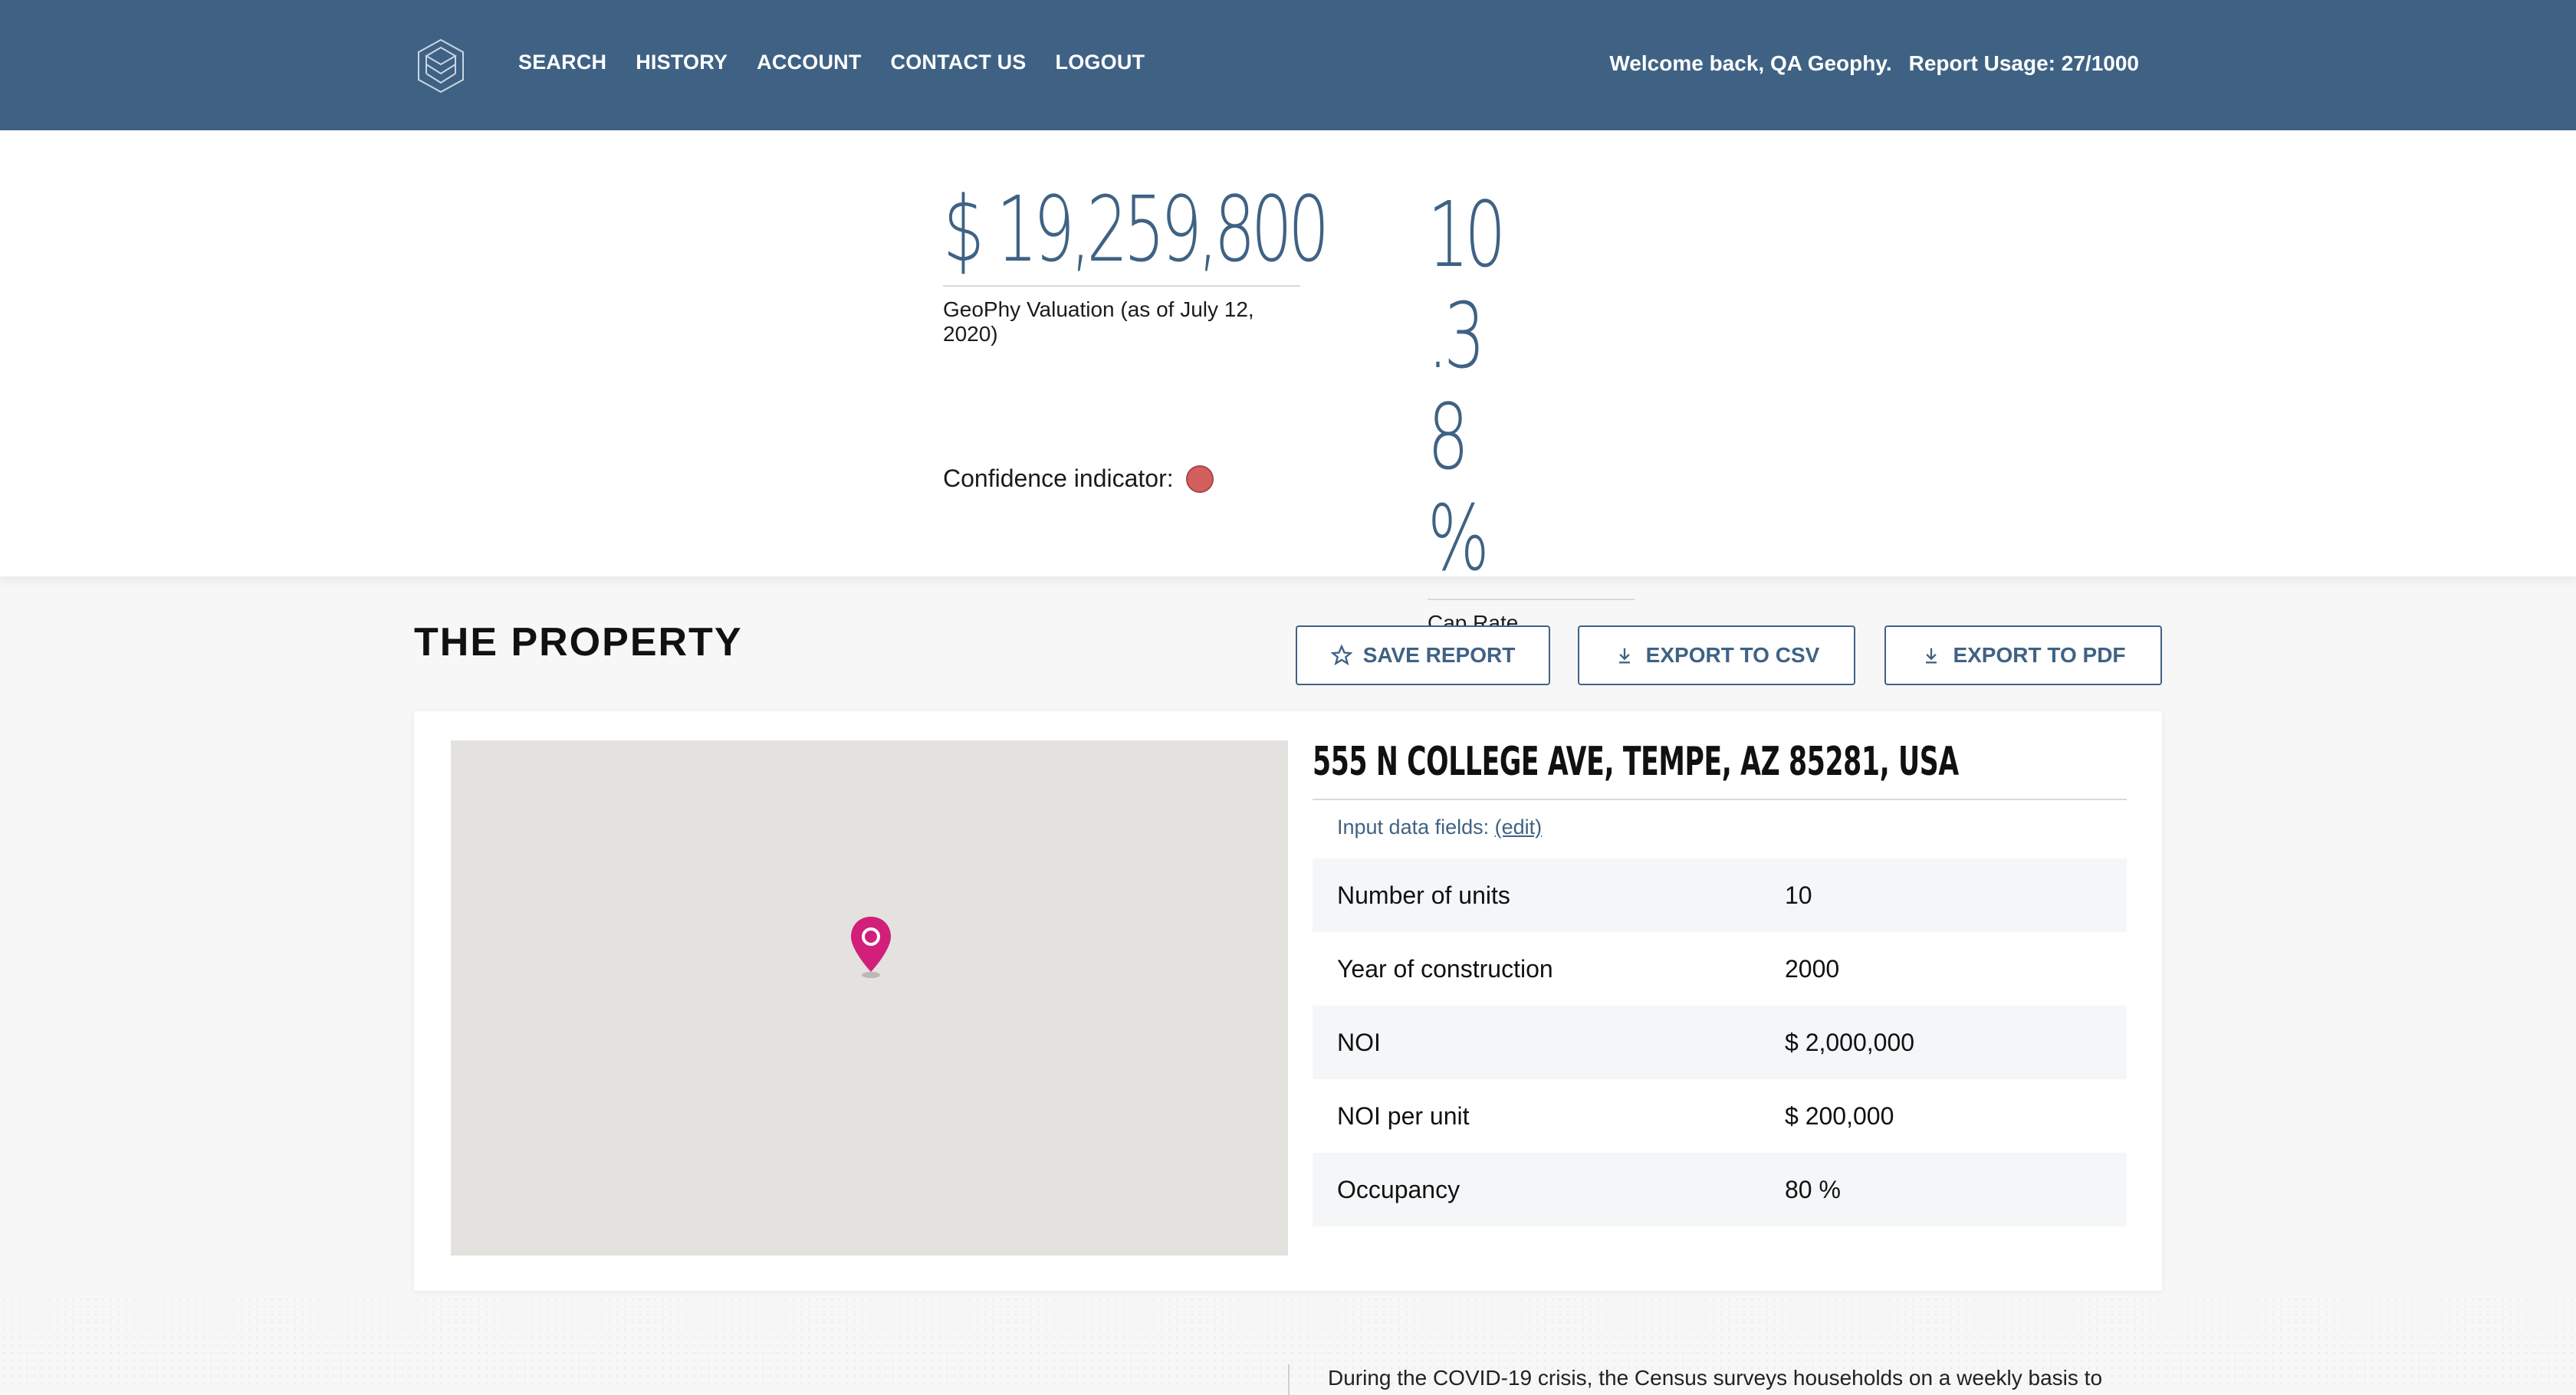  Describe the element at coordinates (2040, 655) in the screenshot. I see `export-pdf-label: EXPORT TO PDF` at that location.